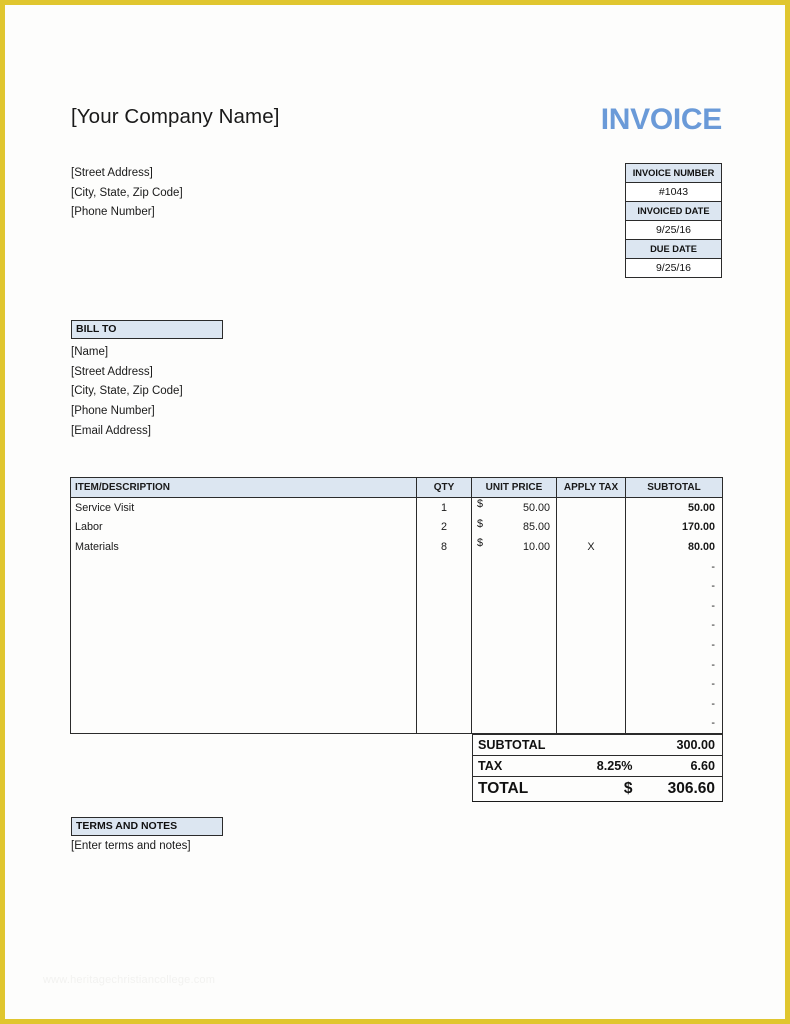  Describe the element at coordinates (444, 487) in the screenshot. I see `column-header-qty: QTY` at that location.